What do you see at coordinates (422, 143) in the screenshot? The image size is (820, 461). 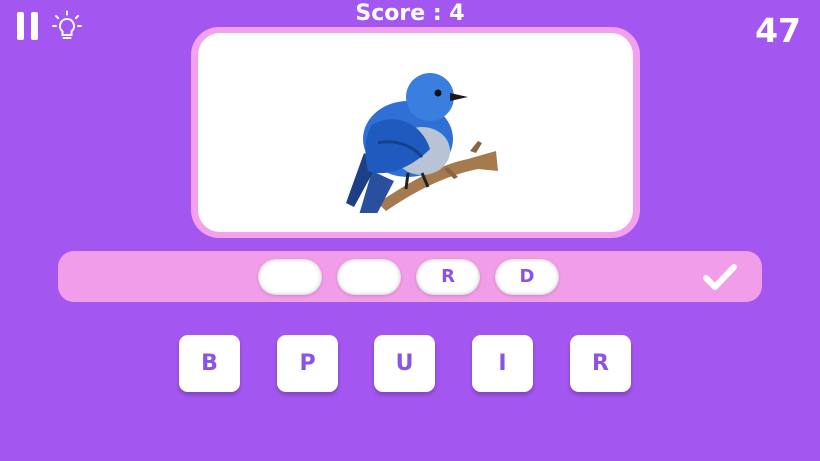 I see `bluebird-image` at bounding box center [422, 143].